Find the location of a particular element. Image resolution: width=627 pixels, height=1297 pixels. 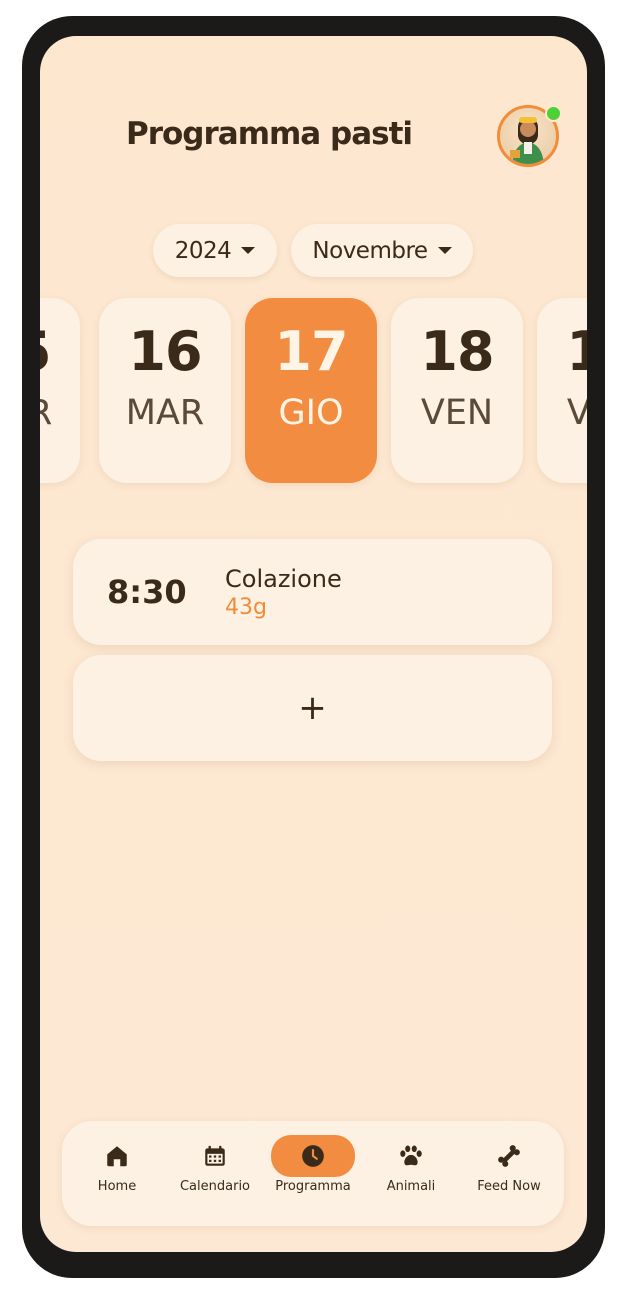

day-number: 19 is located at coordinates (576, 351).